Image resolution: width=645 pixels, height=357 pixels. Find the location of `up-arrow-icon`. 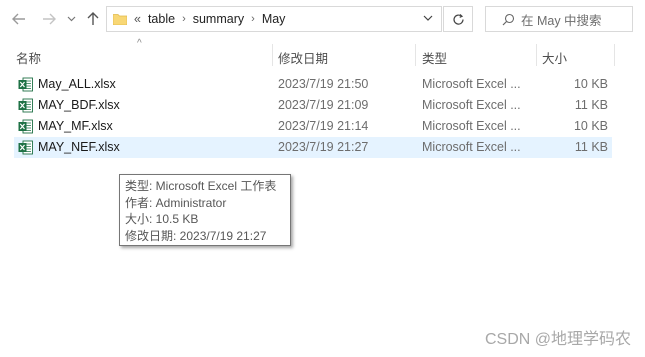

up-arrow-icon is located at coordinates (93, 18).